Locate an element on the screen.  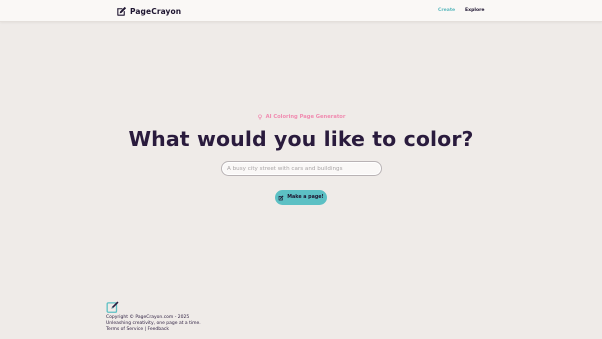
brand-logo-link: PageCrayon is located at coordinates (148, 11).